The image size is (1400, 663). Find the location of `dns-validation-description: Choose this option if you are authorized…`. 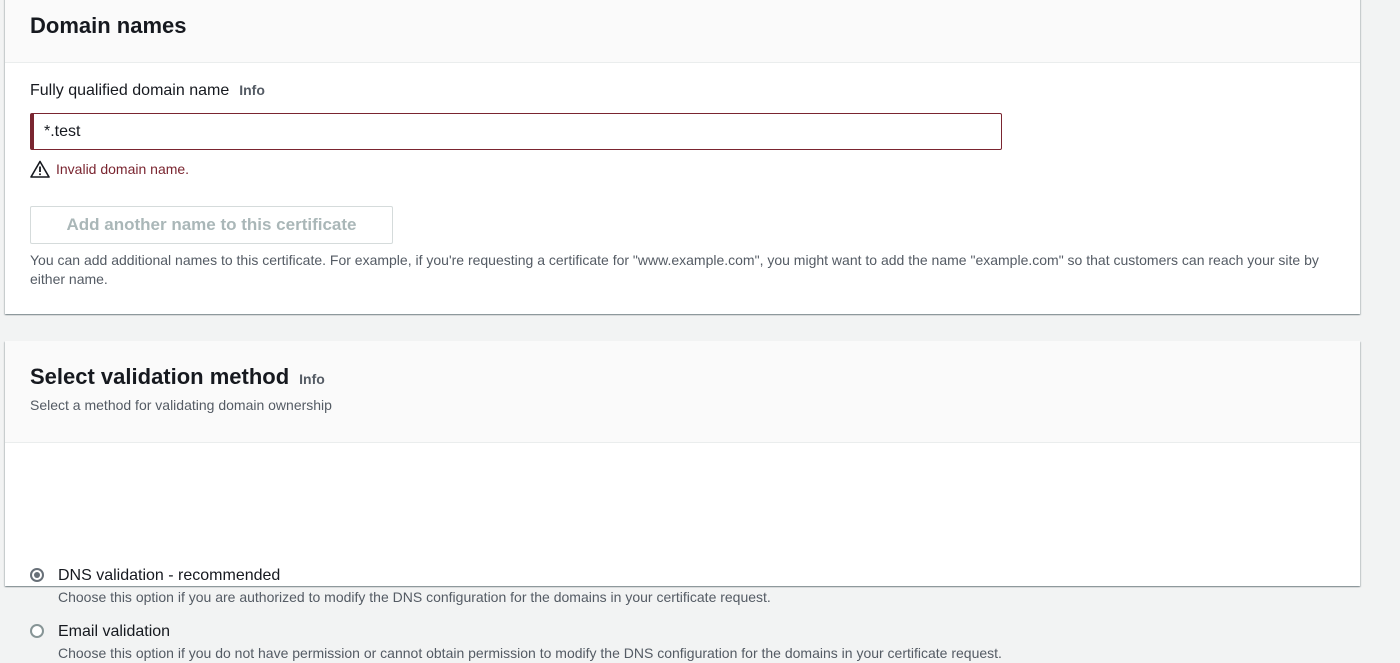

dns-validation-description: Choose this option if you are authorized… is located at coordinates (414, 597).